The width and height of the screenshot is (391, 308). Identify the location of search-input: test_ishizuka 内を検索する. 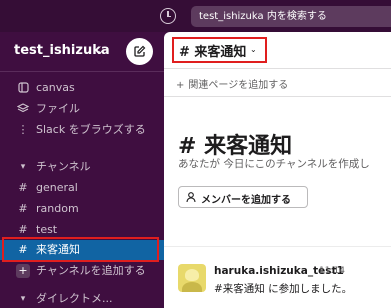
(291, 16).